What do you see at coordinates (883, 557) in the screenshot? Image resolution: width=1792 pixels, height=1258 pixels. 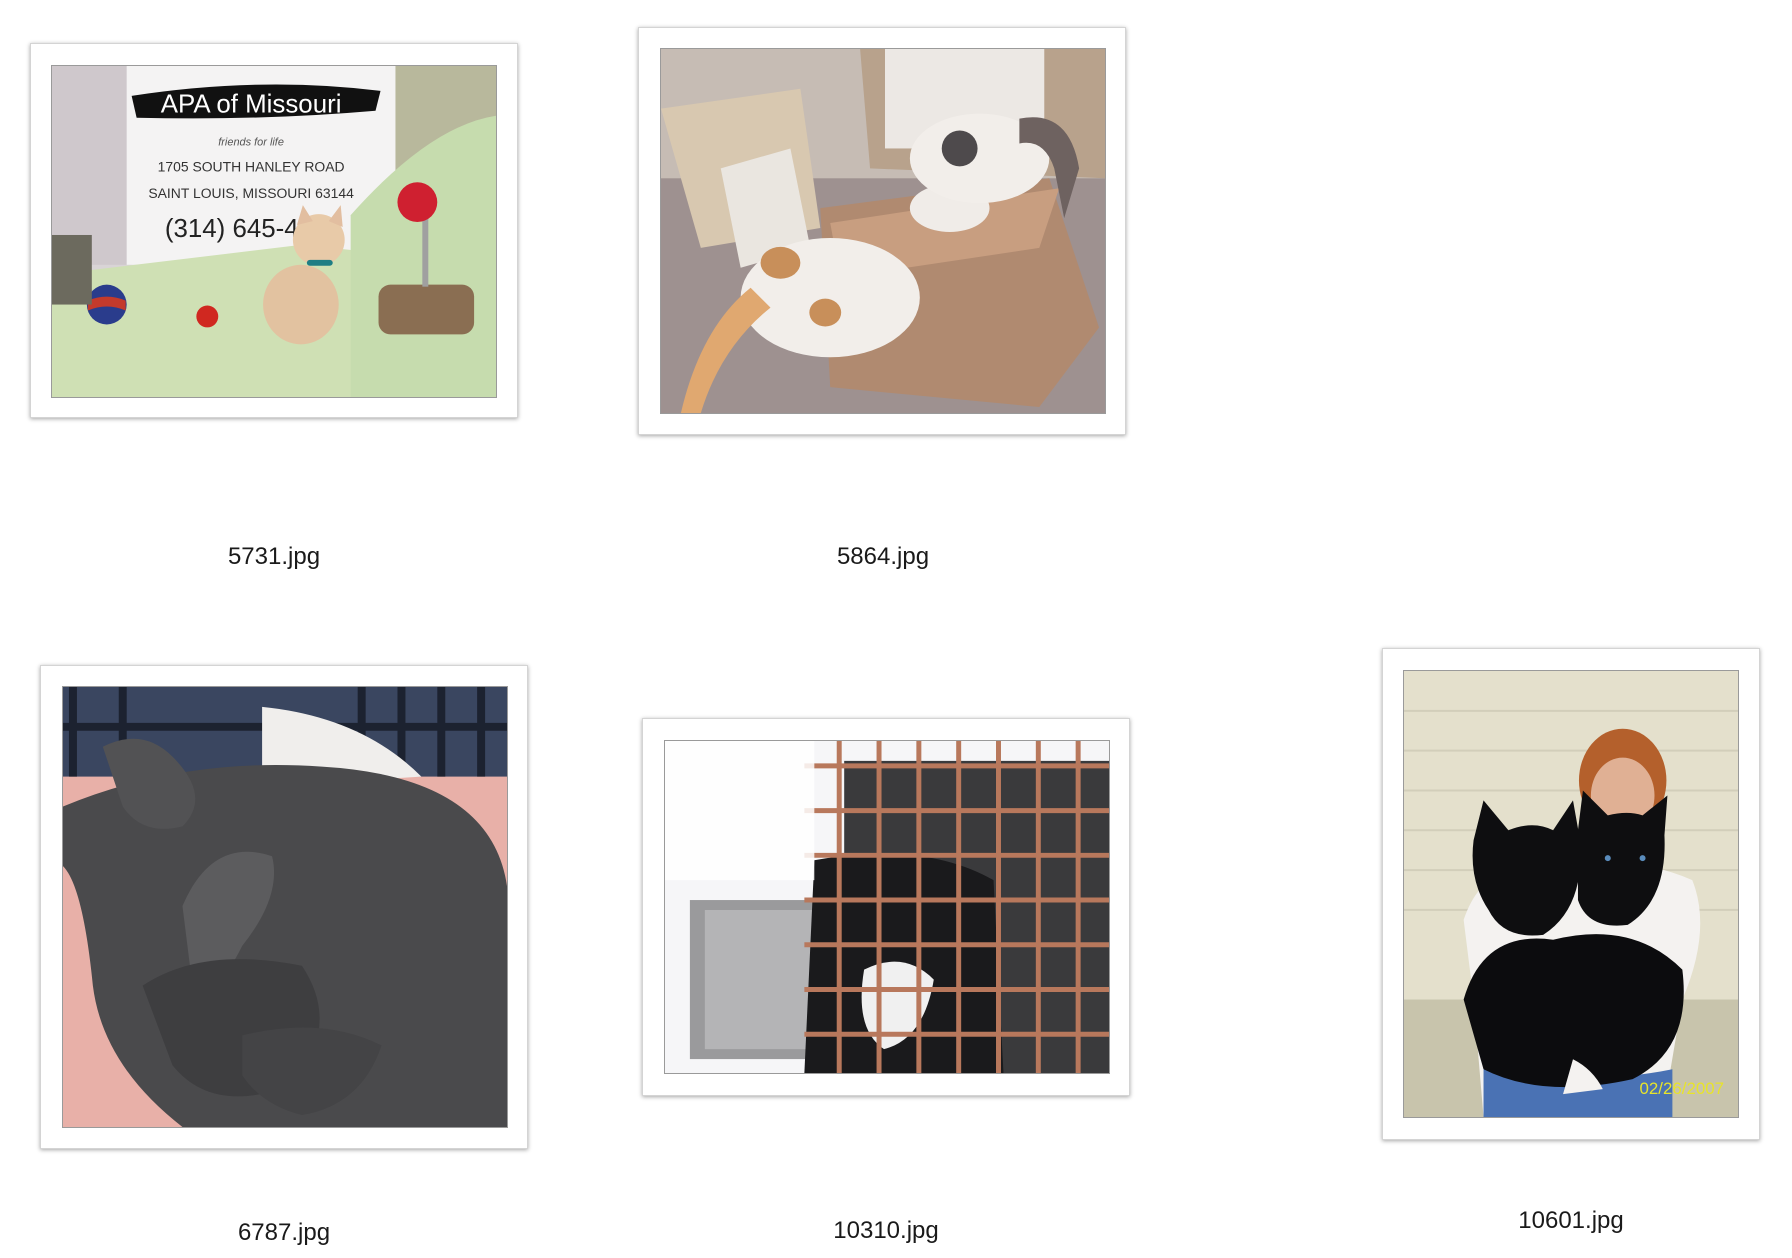 I see `file-name-label: 5864.jpg` at bounding box center [883, 557].